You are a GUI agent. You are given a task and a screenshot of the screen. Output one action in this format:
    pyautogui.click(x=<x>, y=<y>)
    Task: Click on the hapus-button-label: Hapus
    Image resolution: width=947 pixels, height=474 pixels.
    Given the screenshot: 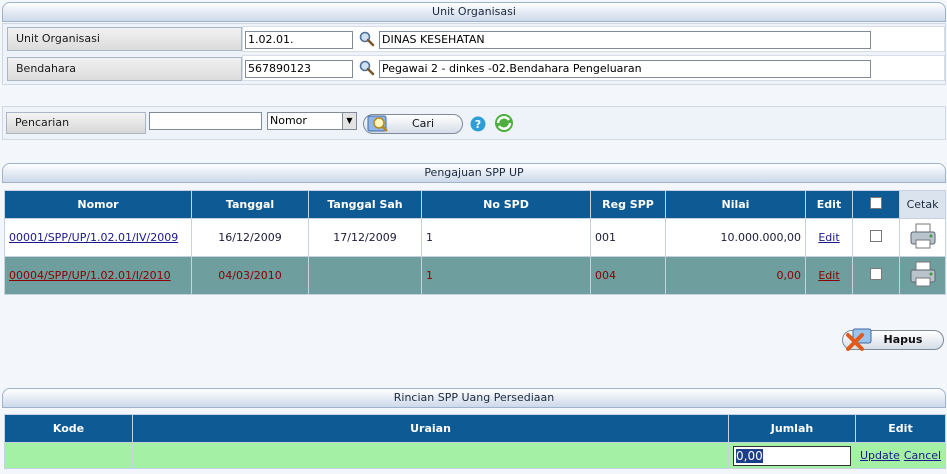 What is the action you would take?
    pyautogui.click(x=903, y=339)
    